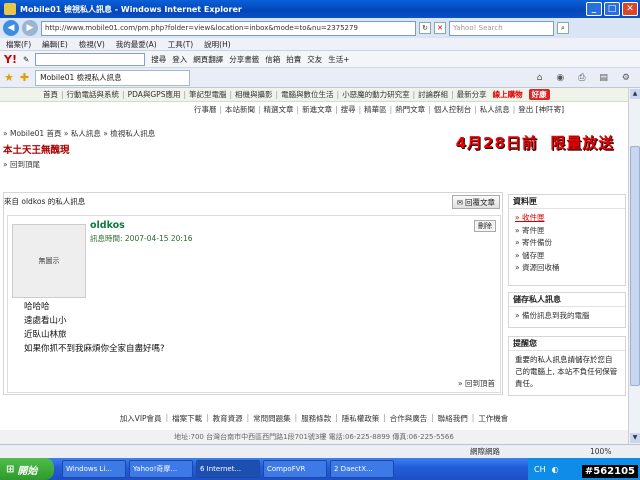 The height and width of the screenshot is (480, 640). Describe the element at coordinates (26, 59) in the screenshot. I see `pencil-icon: ✎` at that location.